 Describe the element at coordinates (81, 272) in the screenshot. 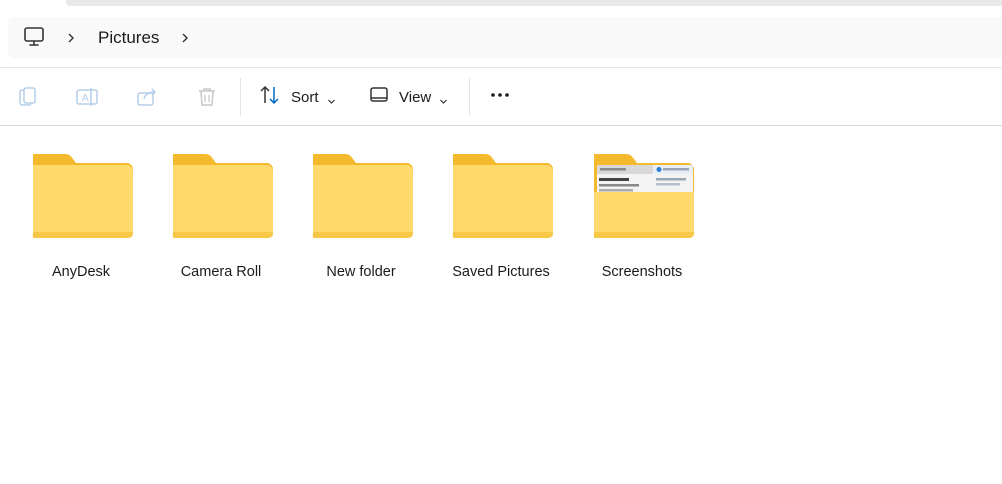

I see `folder-name: AnyDesk` at that location.